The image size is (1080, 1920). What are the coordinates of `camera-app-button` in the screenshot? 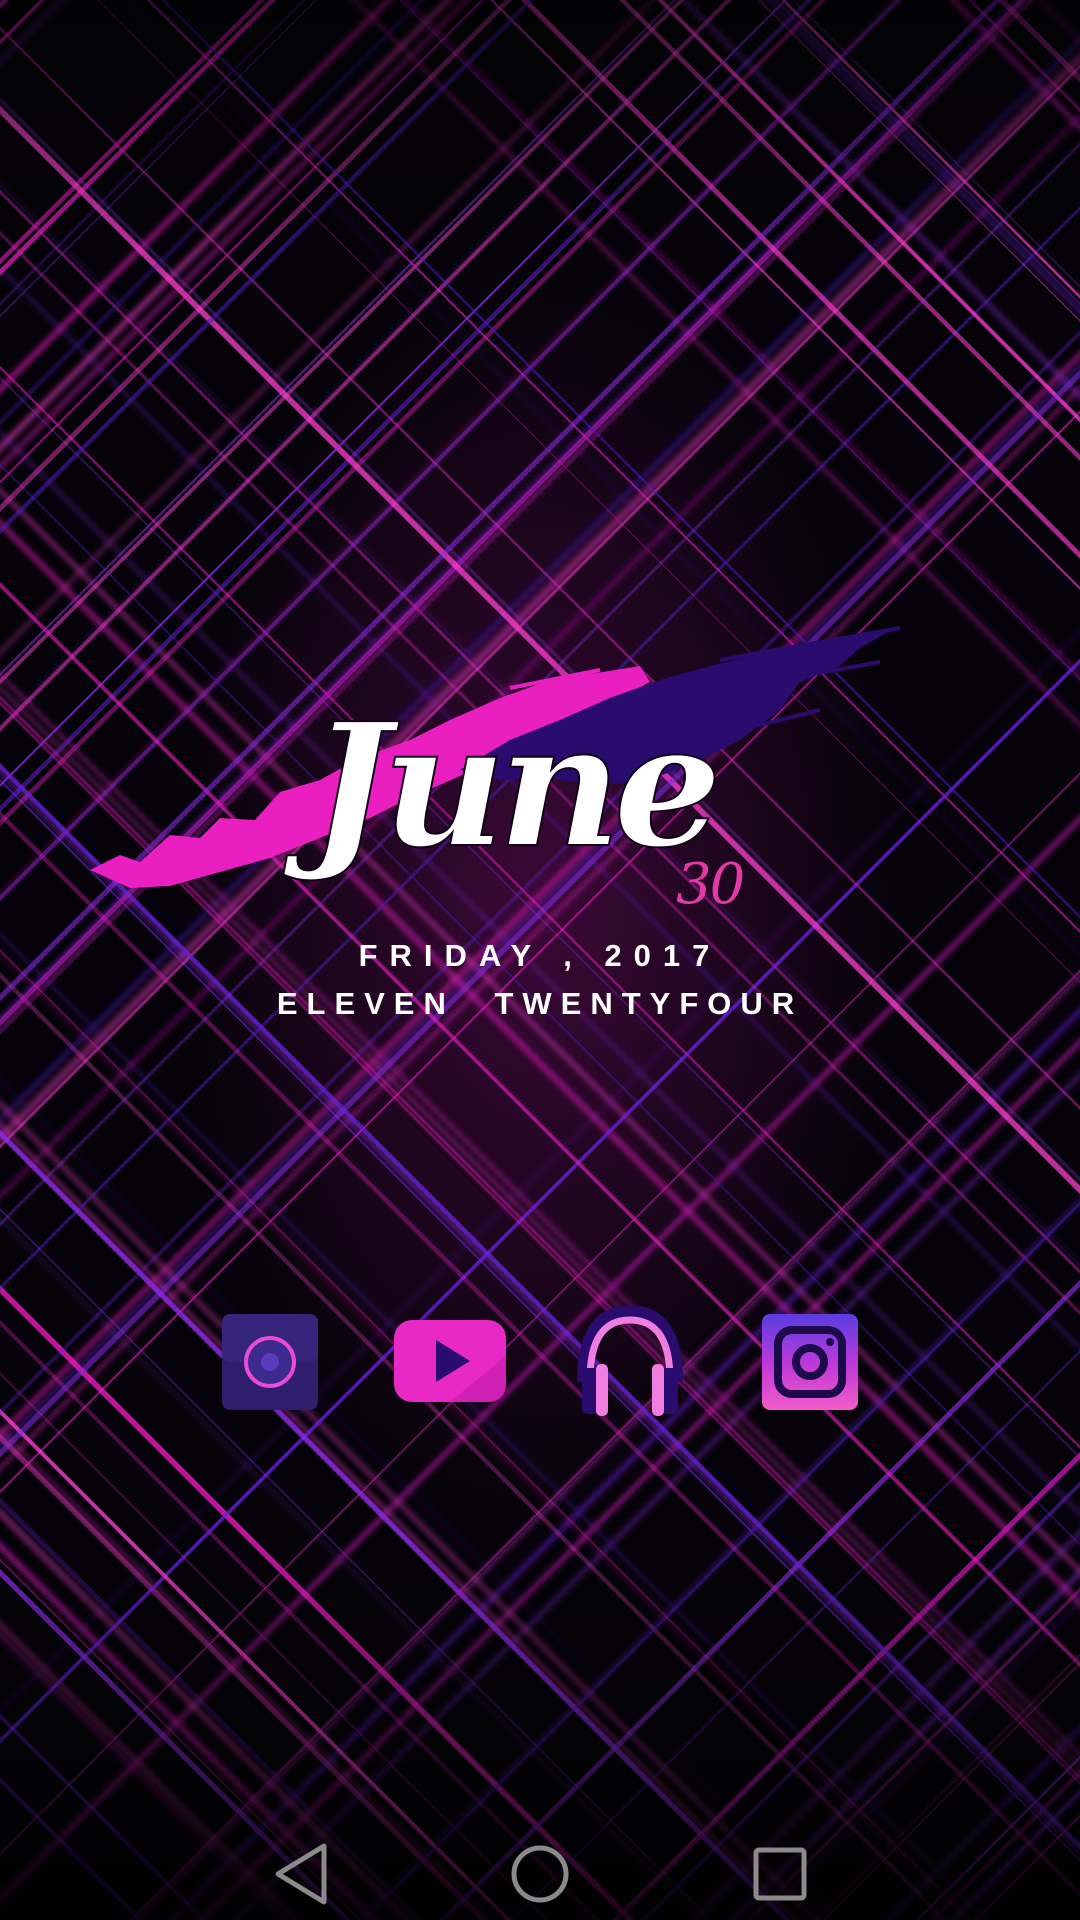 It's located at (270, 1362).